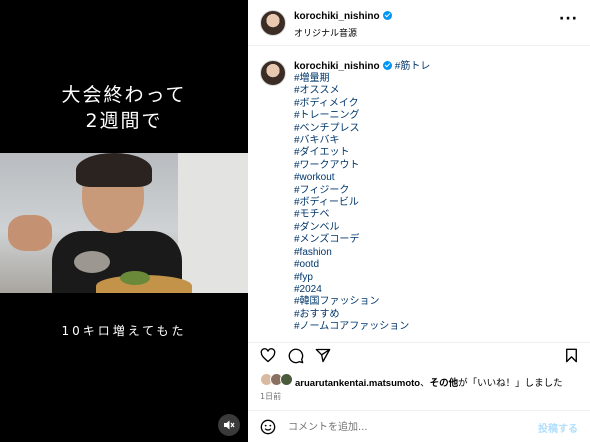 The image size is (590, 442). I want to click on likes-suffix: が「いいね！」しました, so click(510, 383).